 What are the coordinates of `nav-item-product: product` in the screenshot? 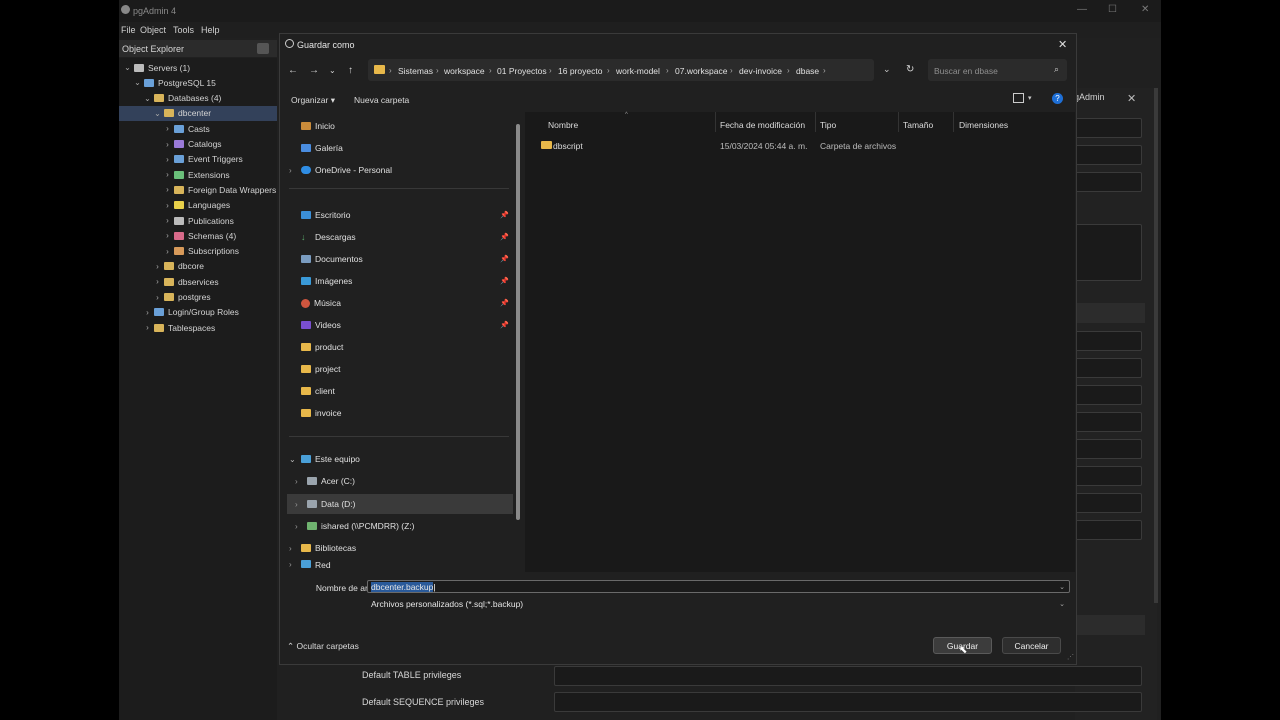 It's located at (322, 347).